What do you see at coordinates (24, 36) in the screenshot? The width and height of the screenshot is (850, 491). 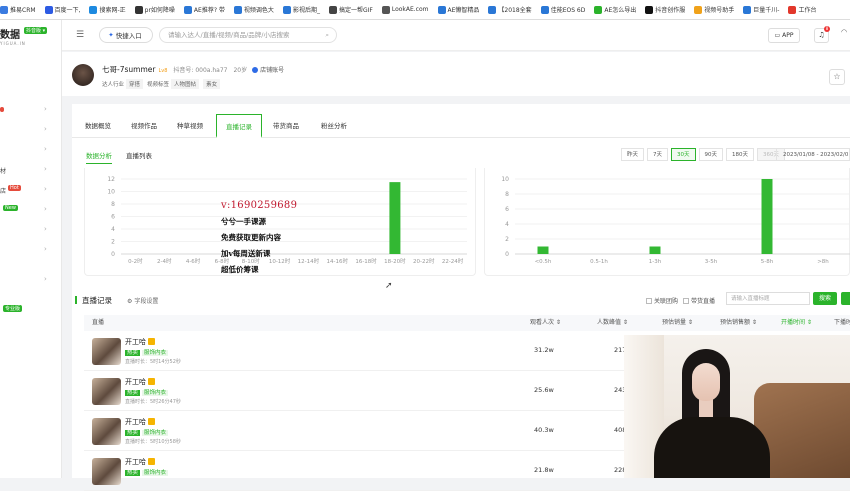 I see `logo: 数据 YIGUA.IN 抖音版 ▾` at bounding box center [24, 36].